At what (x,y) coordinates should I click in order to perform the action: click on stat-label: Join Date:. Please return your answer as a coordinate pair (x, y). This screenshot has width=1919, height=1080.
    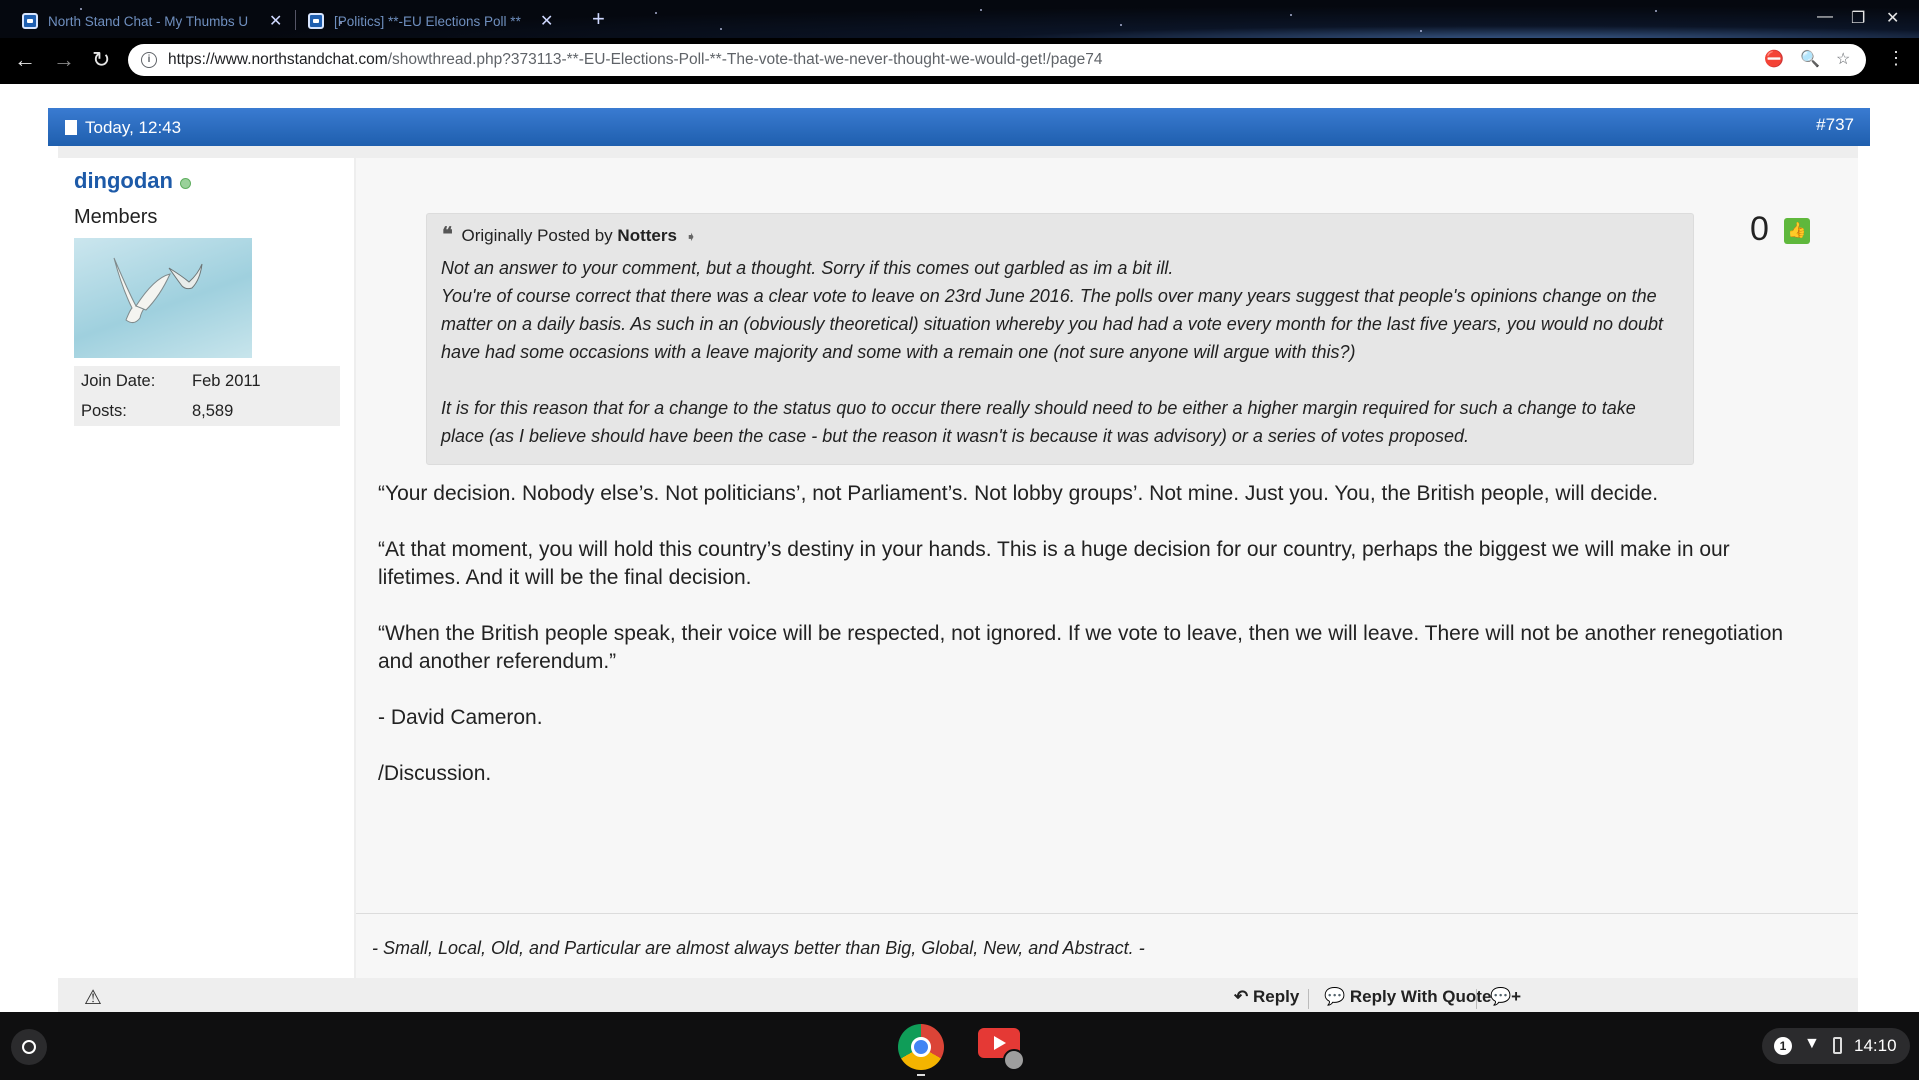
    Looking at the image, I should click on (118, 381).